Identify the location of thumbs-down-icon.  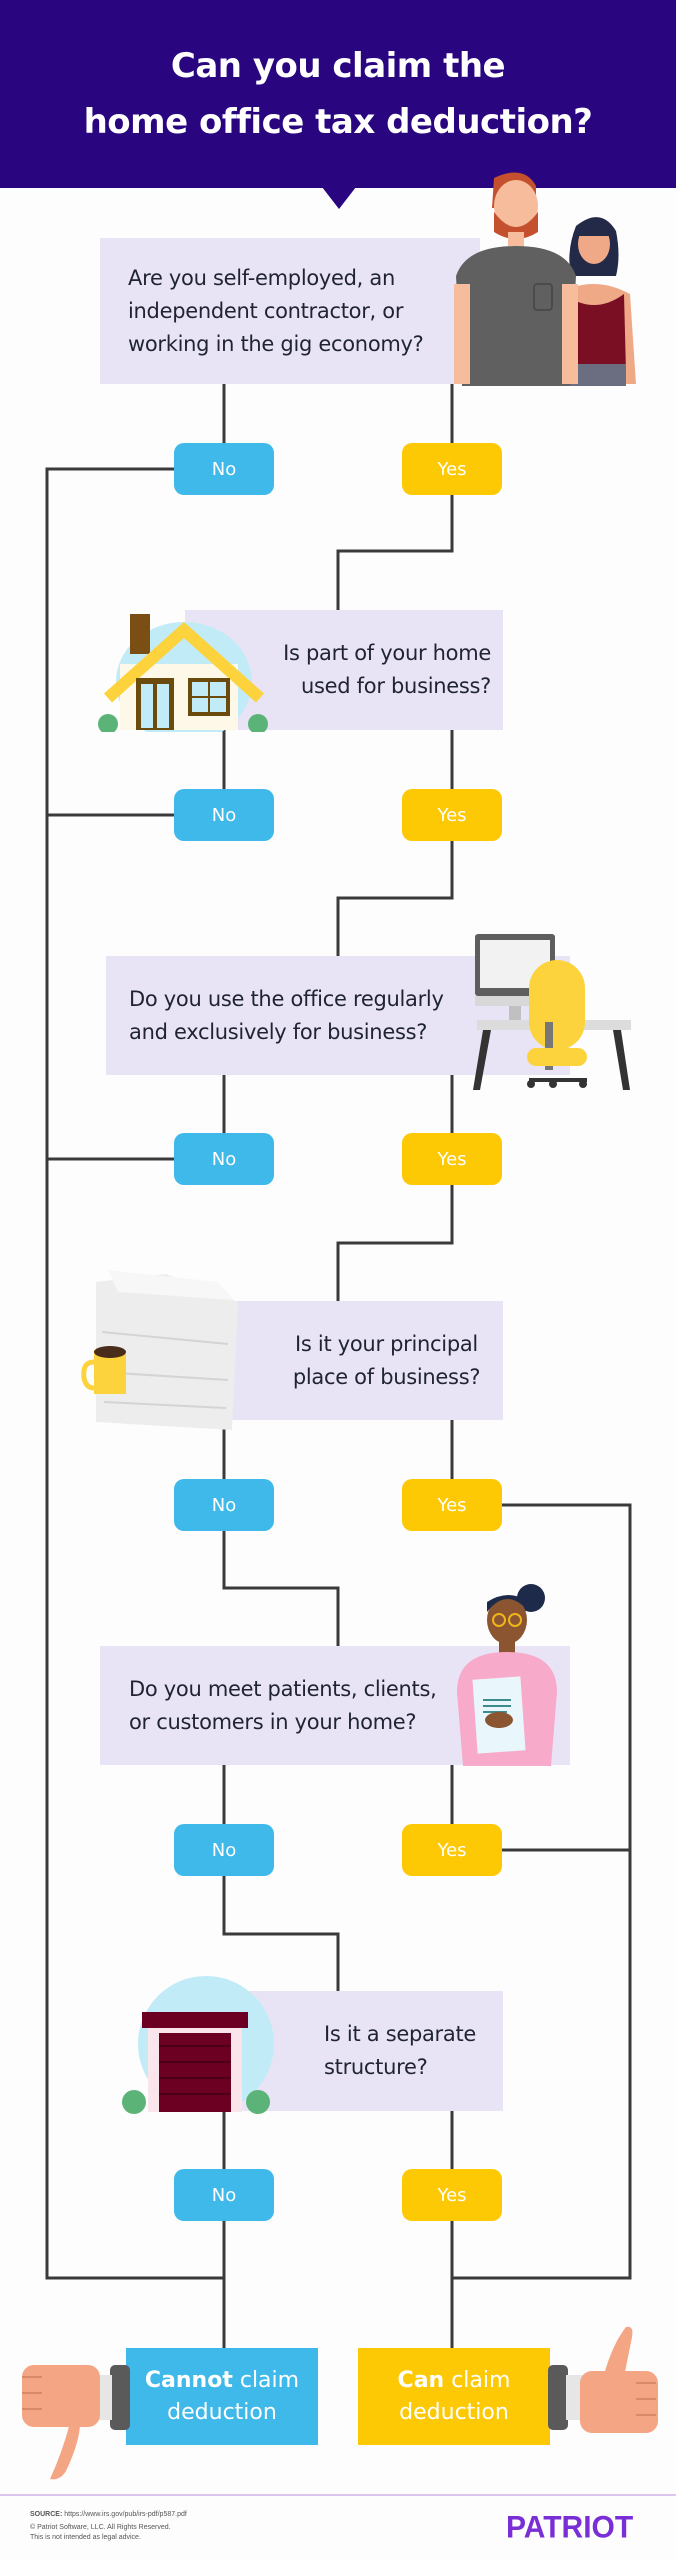
(76, 2422).